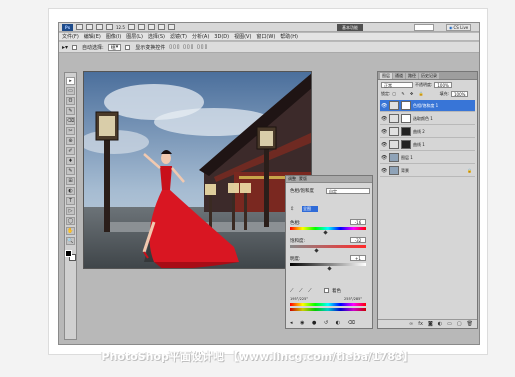 The height and width of the screenshot is (377, 515). Describe the element at coordinates (350, 27) in the screenshot. I see `essentials-button: 基本功能` at that location.